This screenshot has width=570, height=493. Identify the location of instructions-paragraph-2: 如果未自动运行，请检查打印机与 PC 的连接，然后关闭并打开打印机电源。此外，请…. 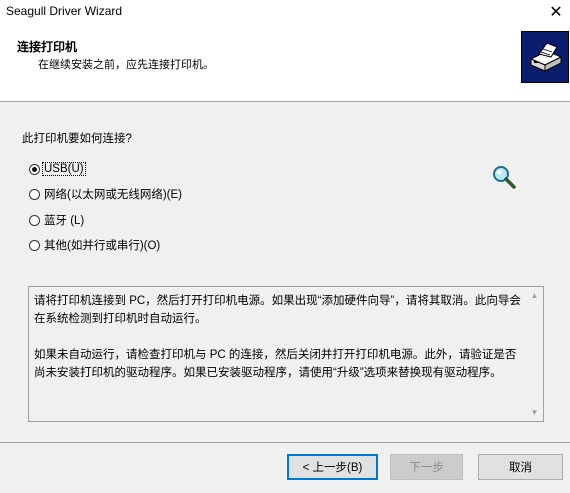
(275, 364).